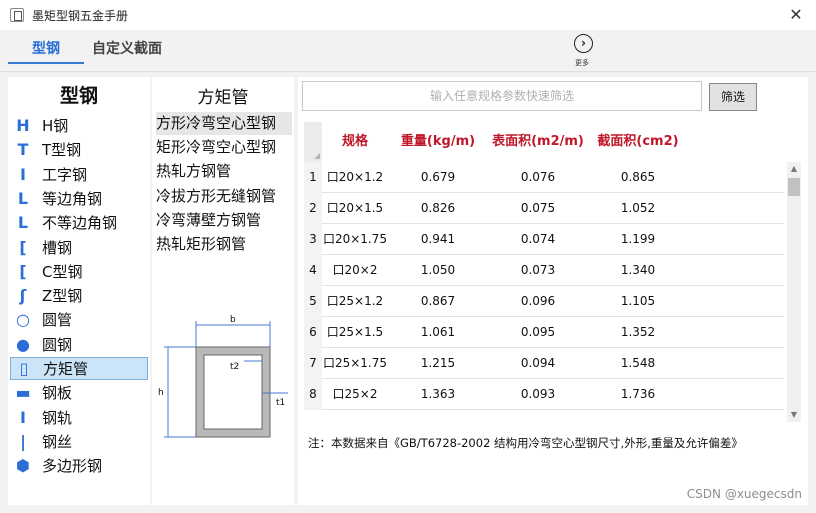 The width and height of the screenshot is (816, 513). I want to click on cell-section-area: 1.736, so click(638, 394).